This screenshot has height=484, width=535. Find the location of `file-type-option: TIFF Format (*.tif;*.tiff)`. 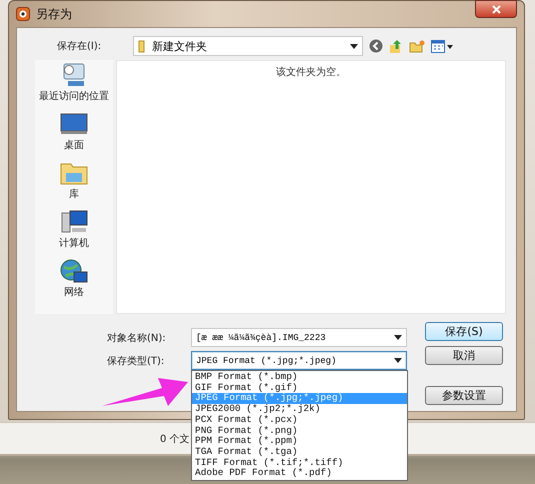

file-type-option: TIFF Format (*.tif;*.tiff) is located at coordinates (299, 463).